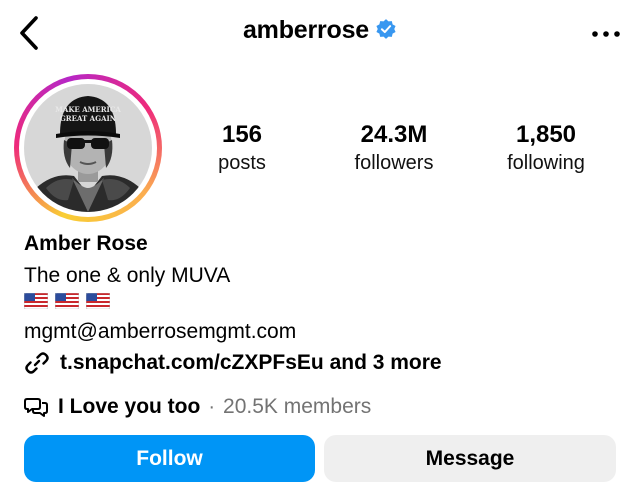 The width and height of the screenshot is (640, 503). What do you see at coordinates (394, 163) in the screenshot?
I see `stat-followers-label: followers` at bounding box center [394, 163].